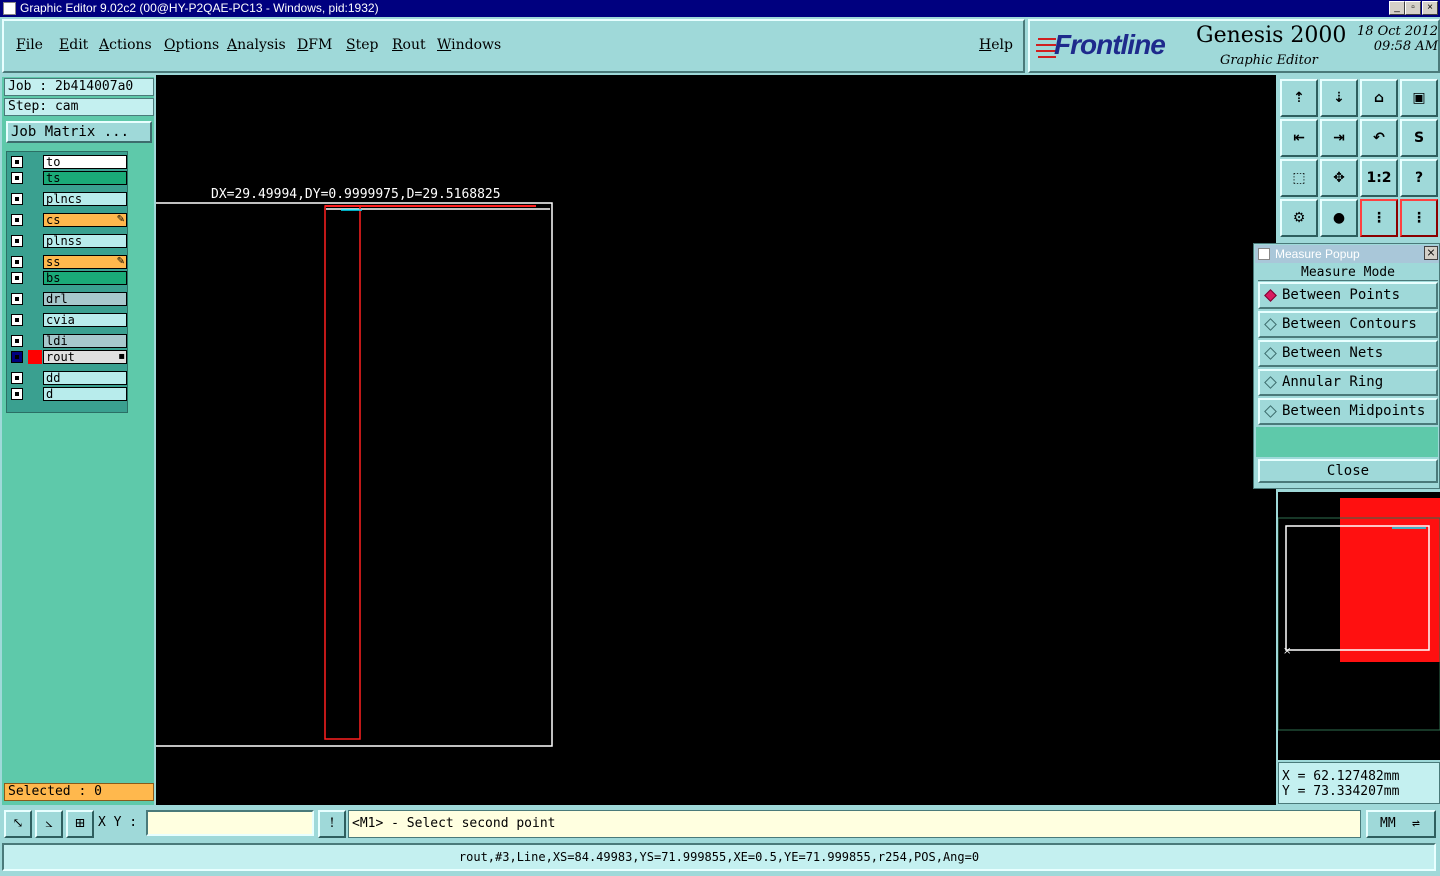  I want to click on pan-right-icon: ⇥, so click(1339, 138).